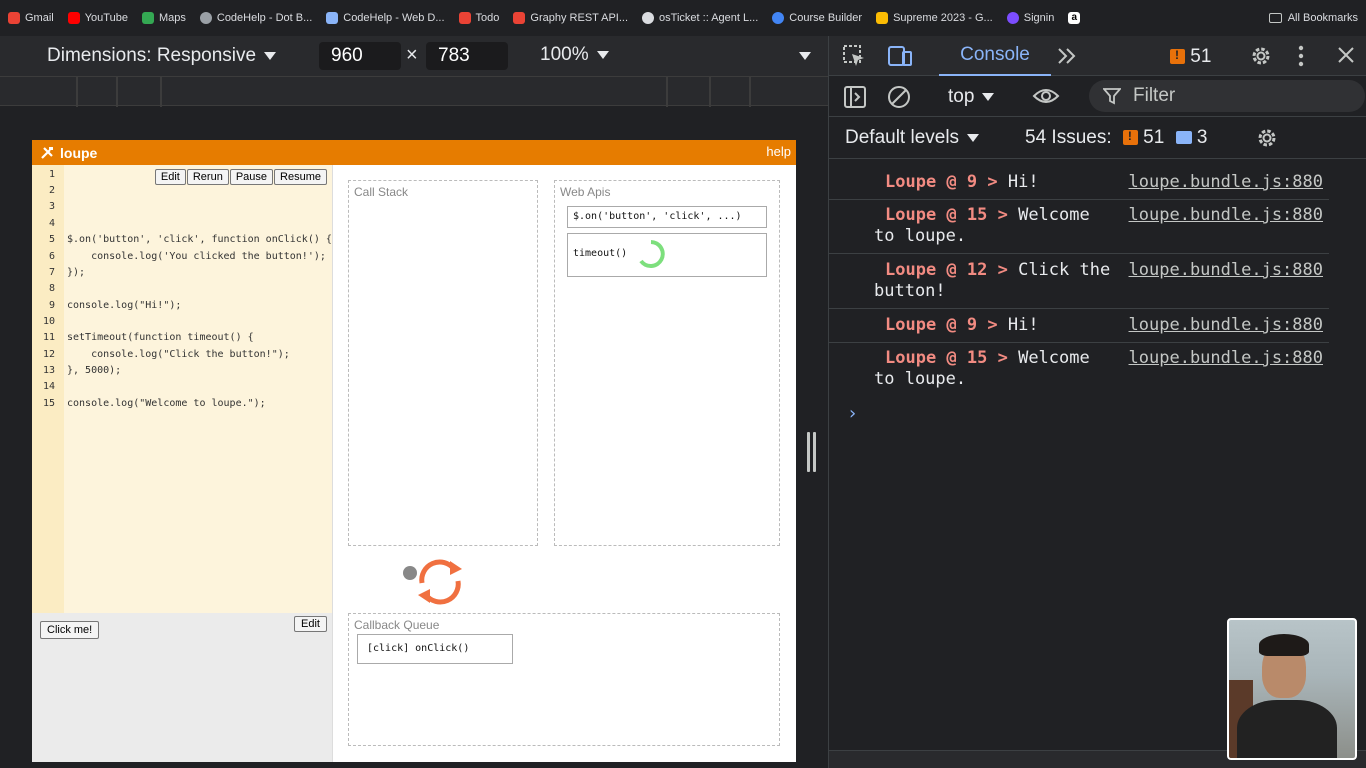 This screenshot has height=768, width=1366. Describe the element at coordinates (805, 56) in the screenshot. I see `more-options-icon` at that location.